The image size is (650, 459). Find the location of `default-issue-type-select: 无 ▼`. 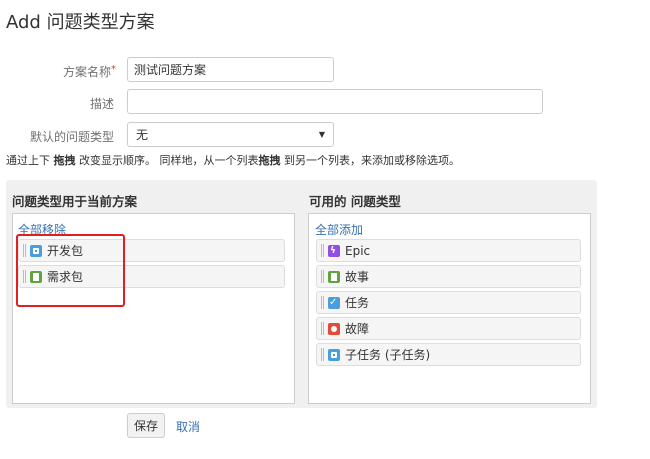

default-issue-type-select: 无 ▼ is located at coordinates (230, 134).